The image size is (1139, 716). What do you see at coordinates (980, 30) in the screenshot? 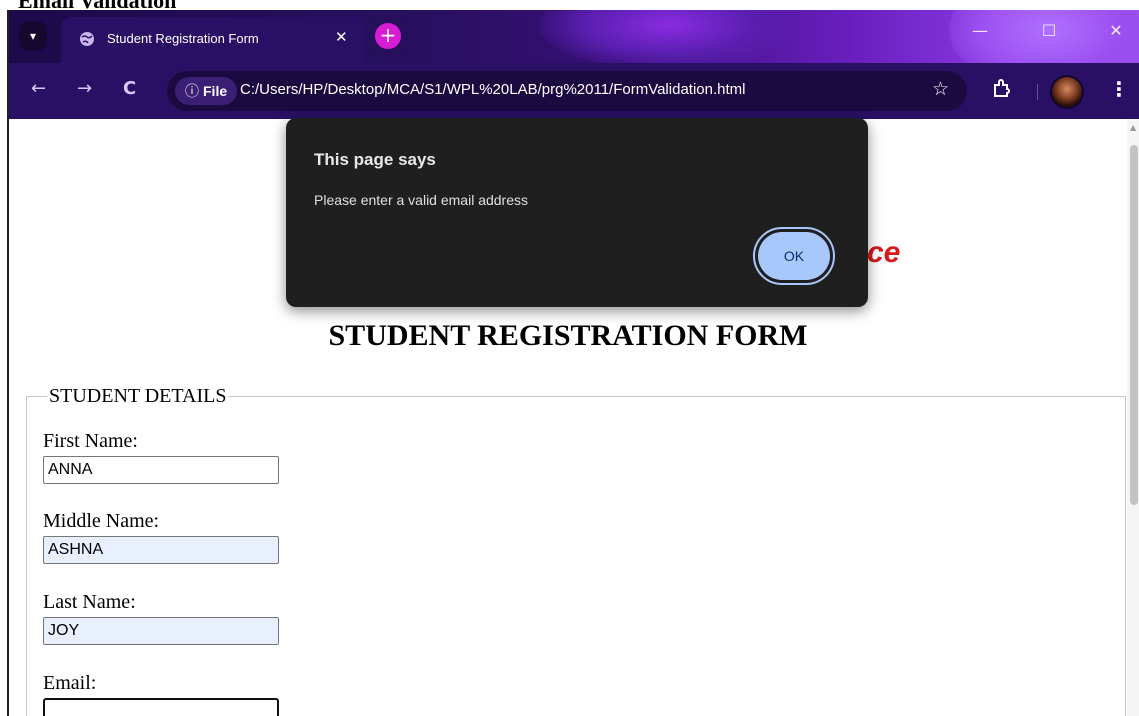
I see `minimize-button: —` at bounding box center [980, 30].